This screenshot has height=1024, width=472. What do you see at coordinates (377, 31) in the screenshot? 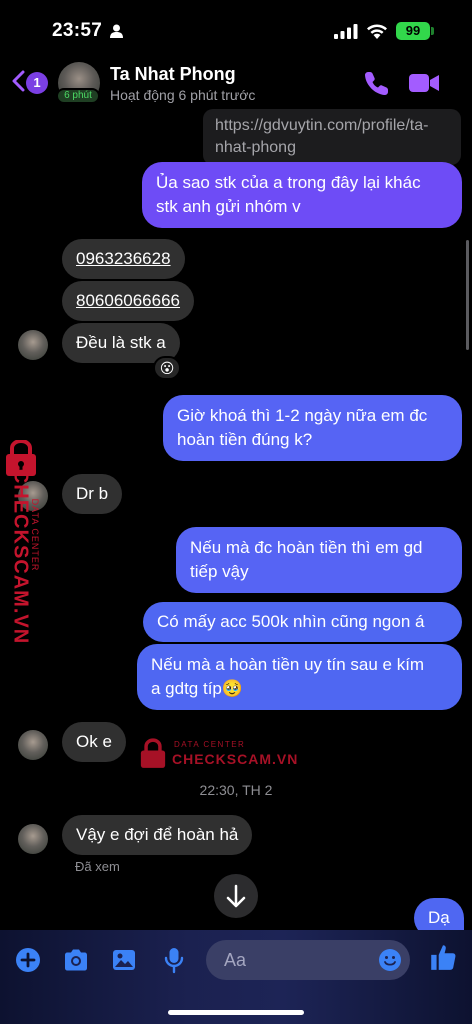
I see `wifi-icon` at bounding box center [377, 31].